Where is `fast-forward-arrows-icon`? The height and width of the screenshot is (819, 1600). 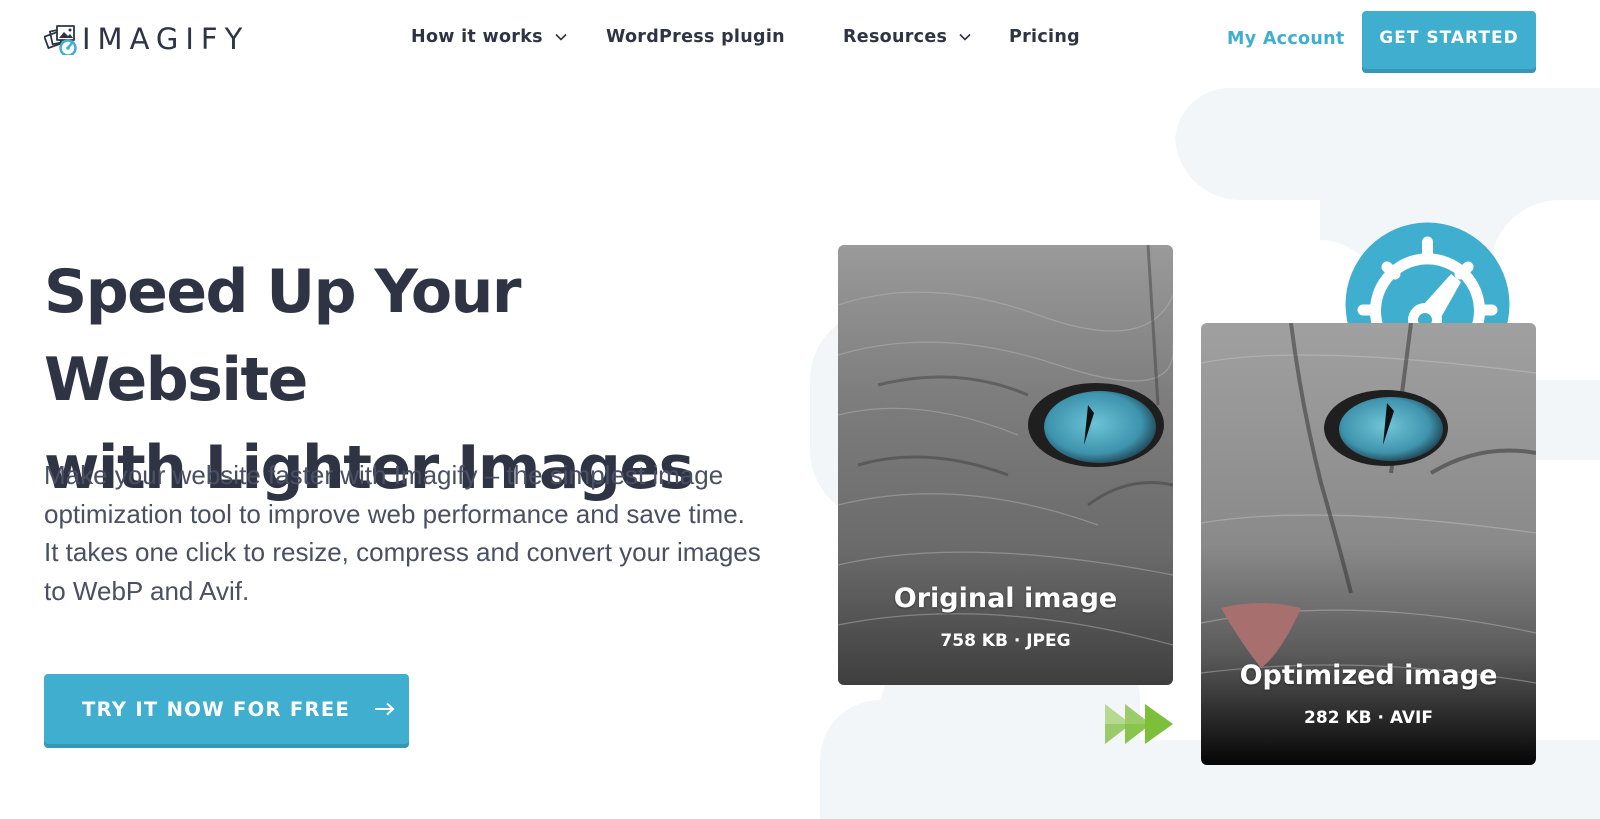 fast-forward-arrows-icon is located at coordinates (1139, 724).